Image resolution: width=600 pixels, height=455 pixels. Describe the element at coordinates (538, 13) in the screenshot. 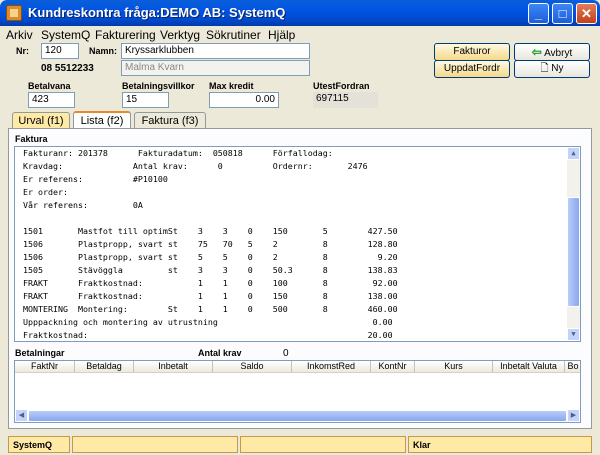

I see `minimize-button: _` at that location.